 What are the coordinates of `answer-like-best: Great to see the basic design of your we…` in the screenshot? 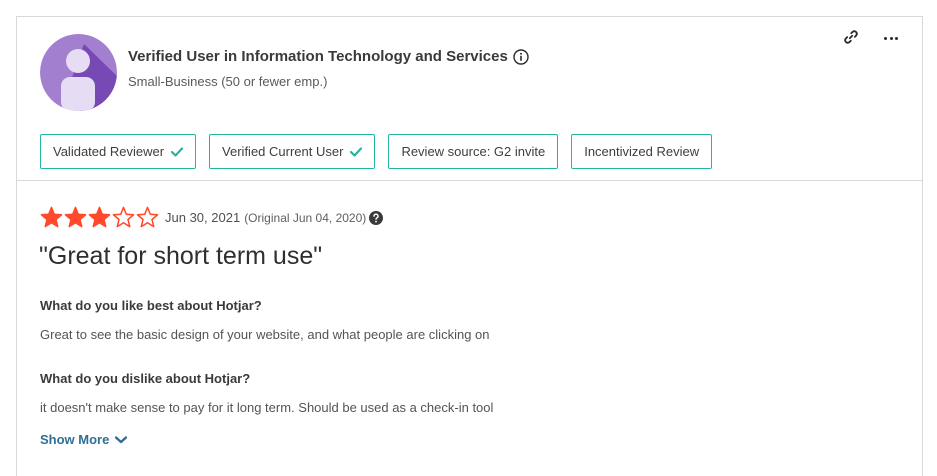 It's located at (265, 334).